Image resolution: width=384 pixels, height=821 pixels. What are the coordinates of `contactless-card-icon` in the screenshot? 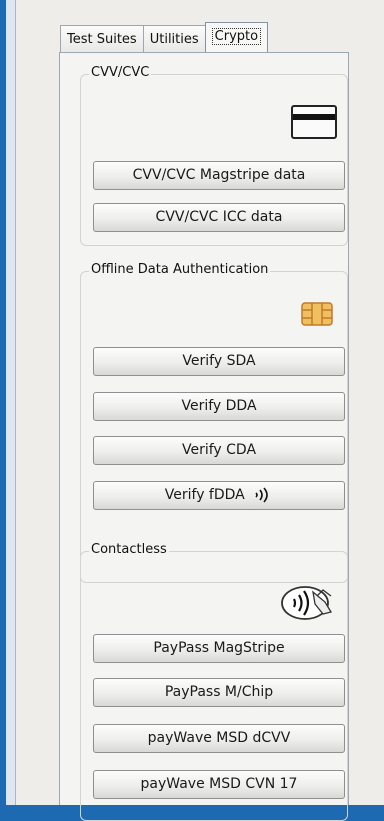 It's located at (307, 603).